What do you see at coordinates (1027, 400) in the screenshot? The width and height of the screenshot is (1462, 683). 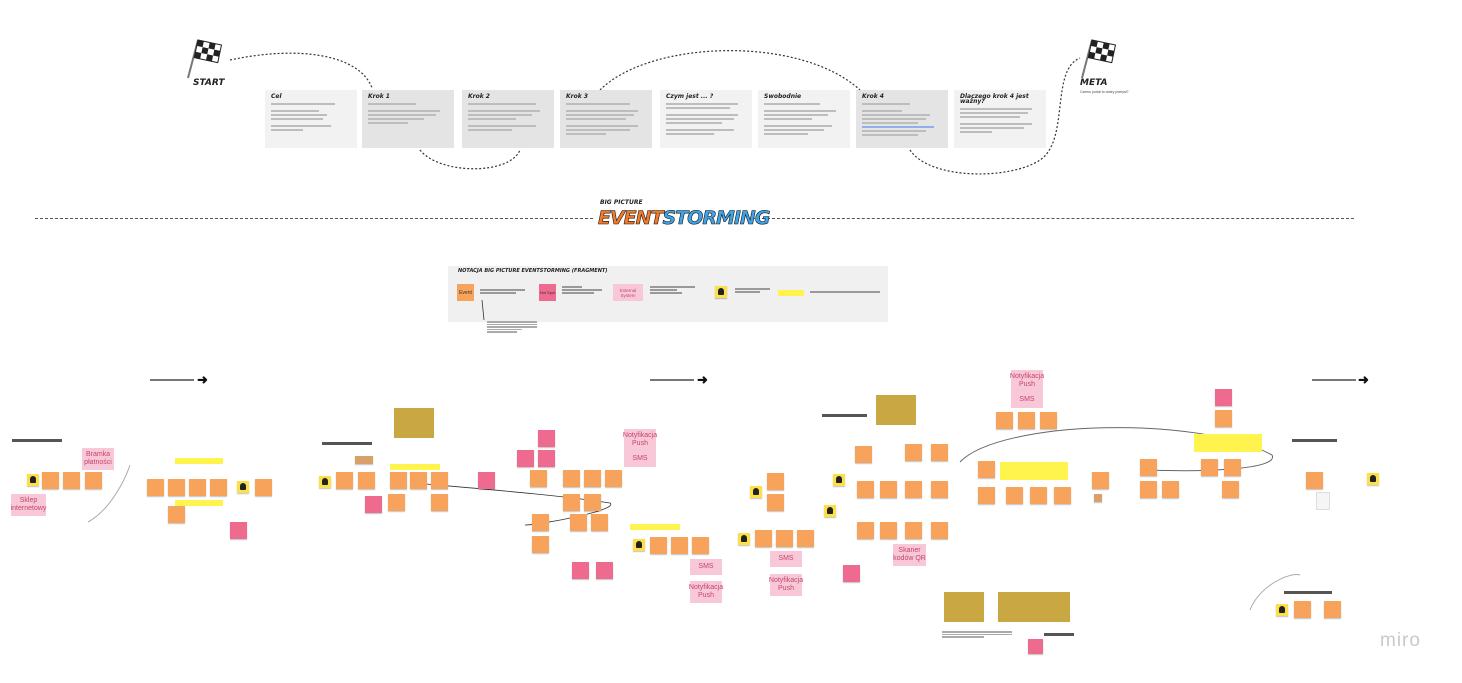 I see `external-note-sms-4: SMS` at bounding box center [1027, 400].